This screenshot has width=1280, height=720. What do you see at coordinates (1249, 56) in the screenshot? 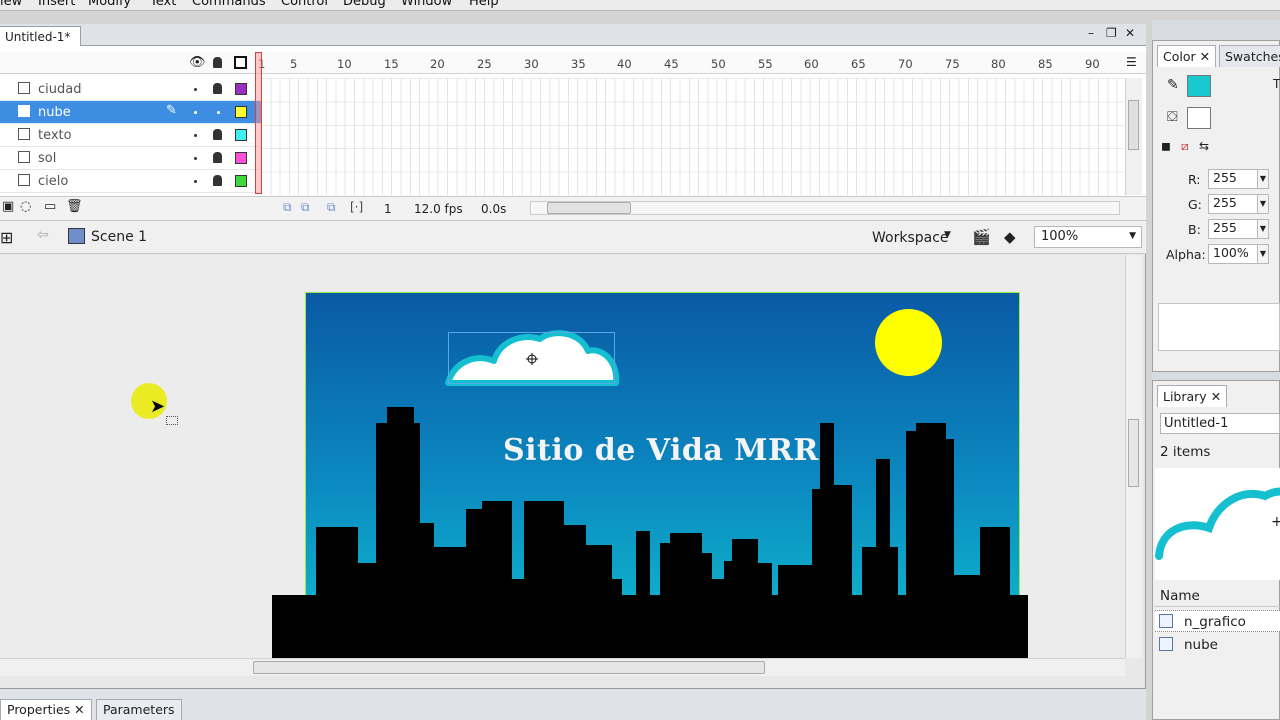
I see `tab-swatches: Swatches` at bounding box center [1249, 56].